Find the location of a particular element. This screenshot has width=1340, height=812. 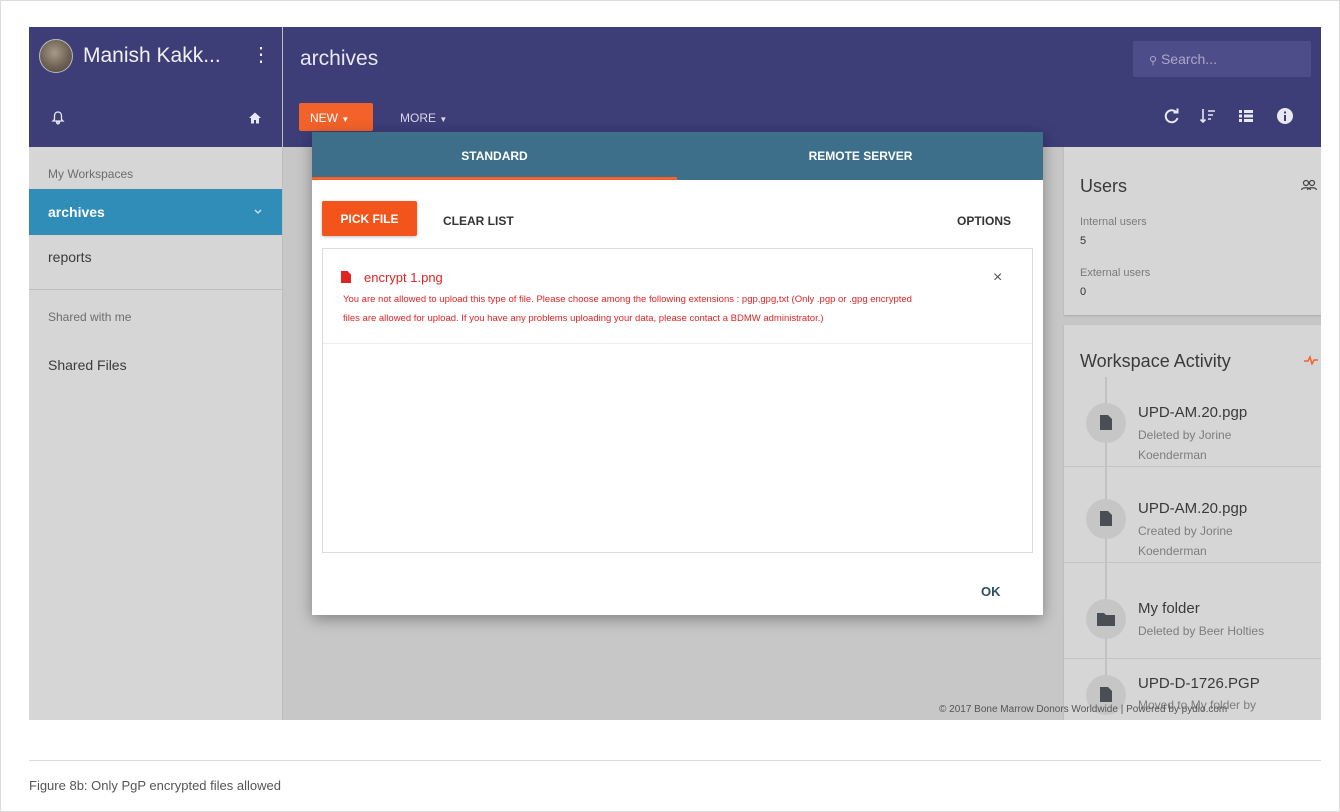

new-label: NEW is located at coordinates (324, 118).